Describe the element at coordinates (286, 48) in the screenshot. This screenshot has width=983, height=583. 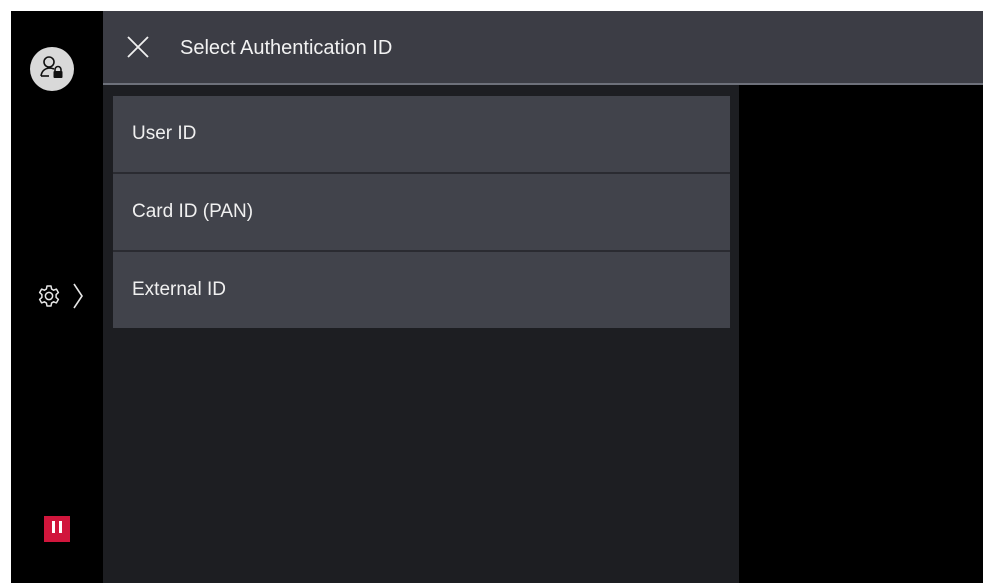
I see `dialog-title: Select Authentication ID` at that location.